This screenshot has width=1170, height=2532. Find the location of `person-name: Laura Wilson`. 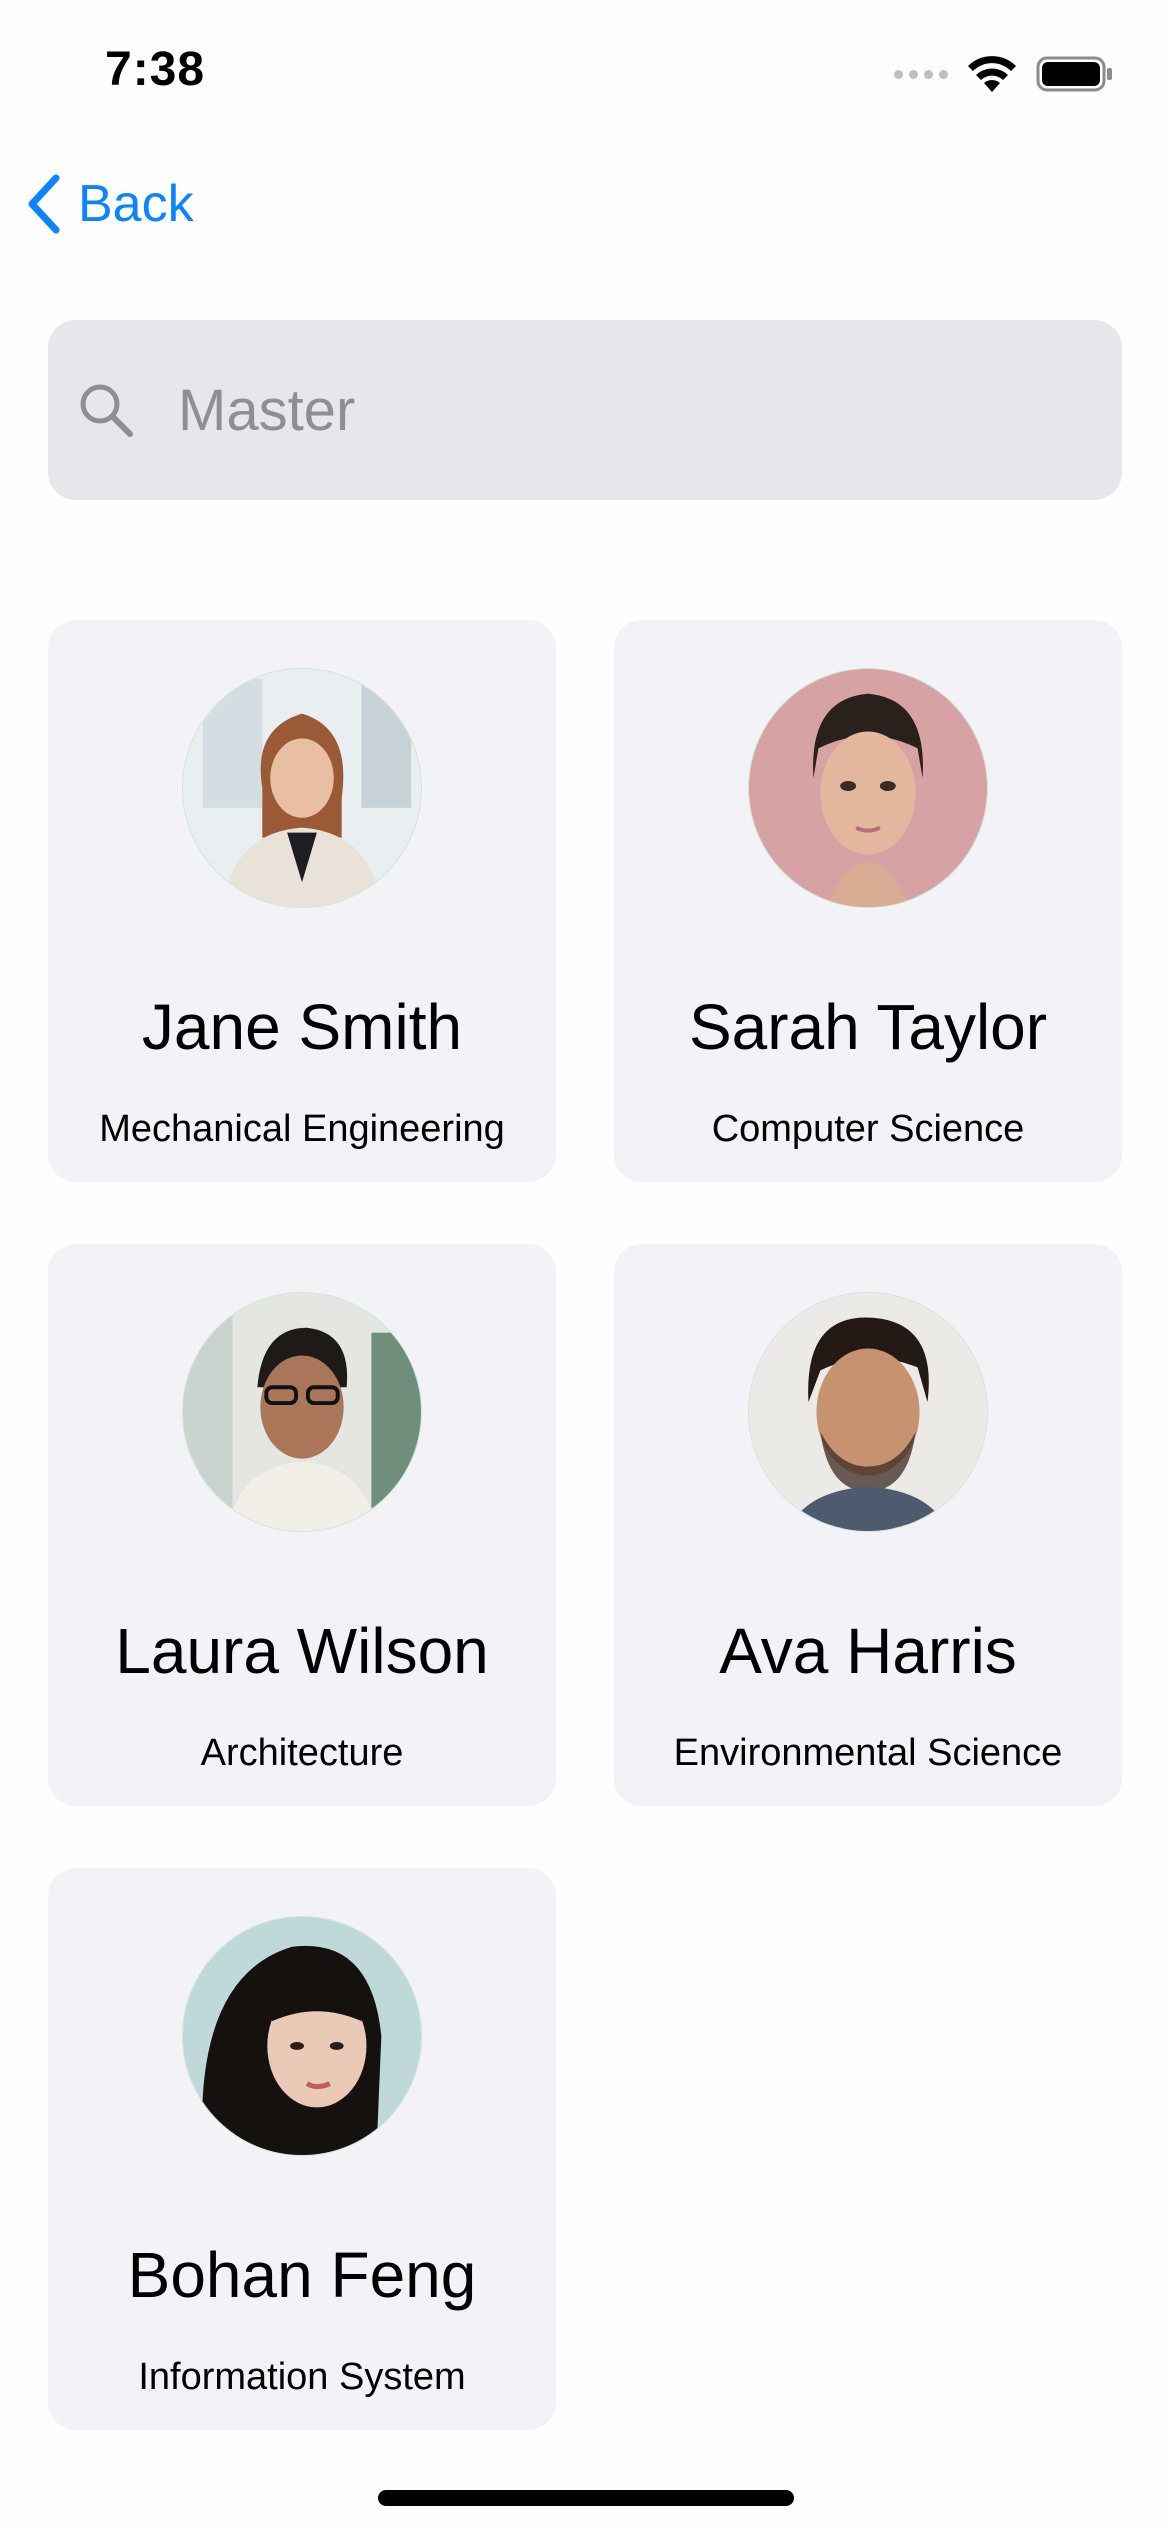

person-name: Laura Wilson is located at coordinates (302, 1651).